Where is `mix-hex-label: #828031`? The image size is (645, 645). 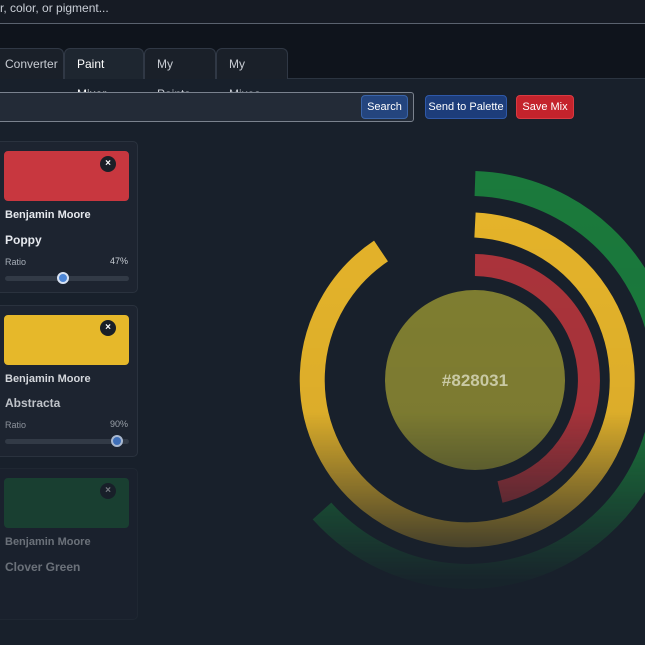 mix-hex-label: #828031 is located at coordinates (475, 380).